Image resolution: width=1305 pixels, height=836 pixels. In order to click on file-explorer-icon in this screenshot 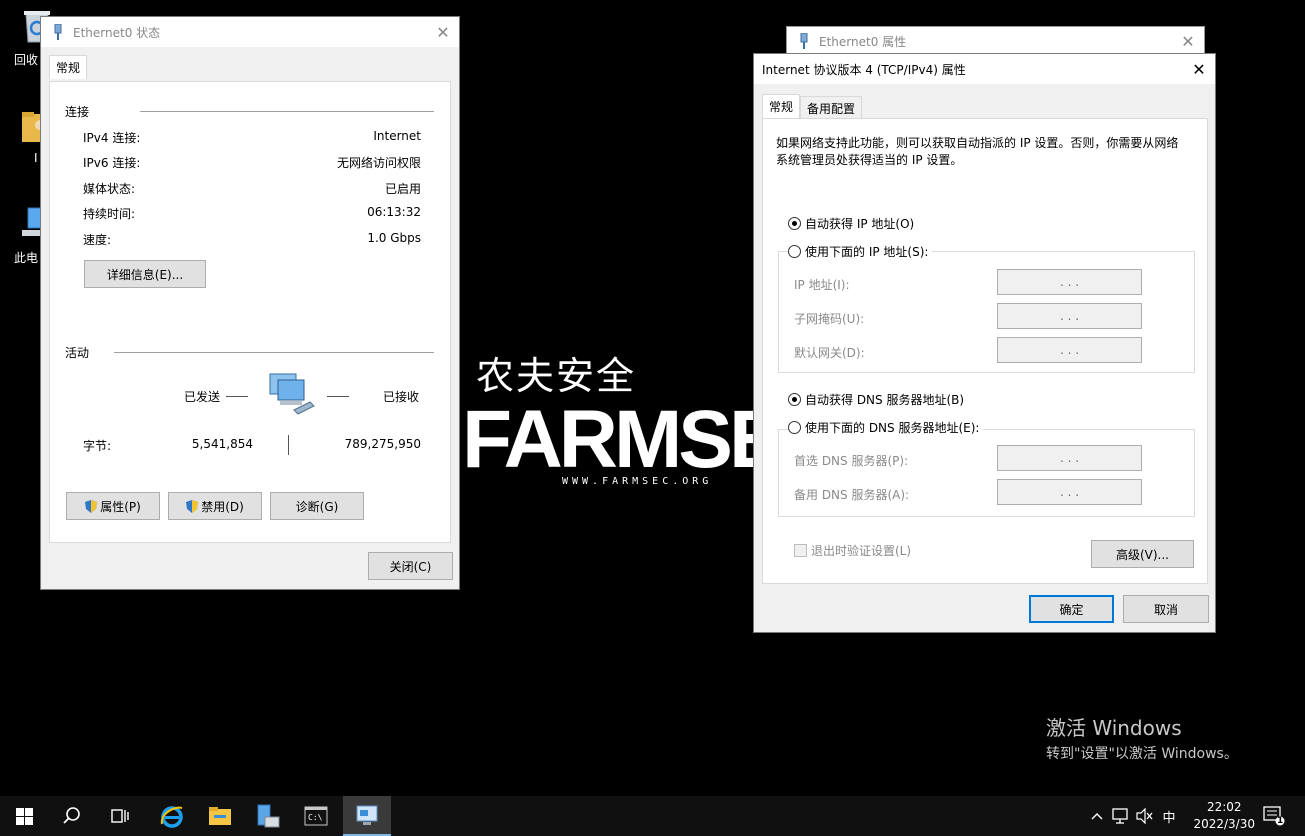, I will do `click(220, 816)`.